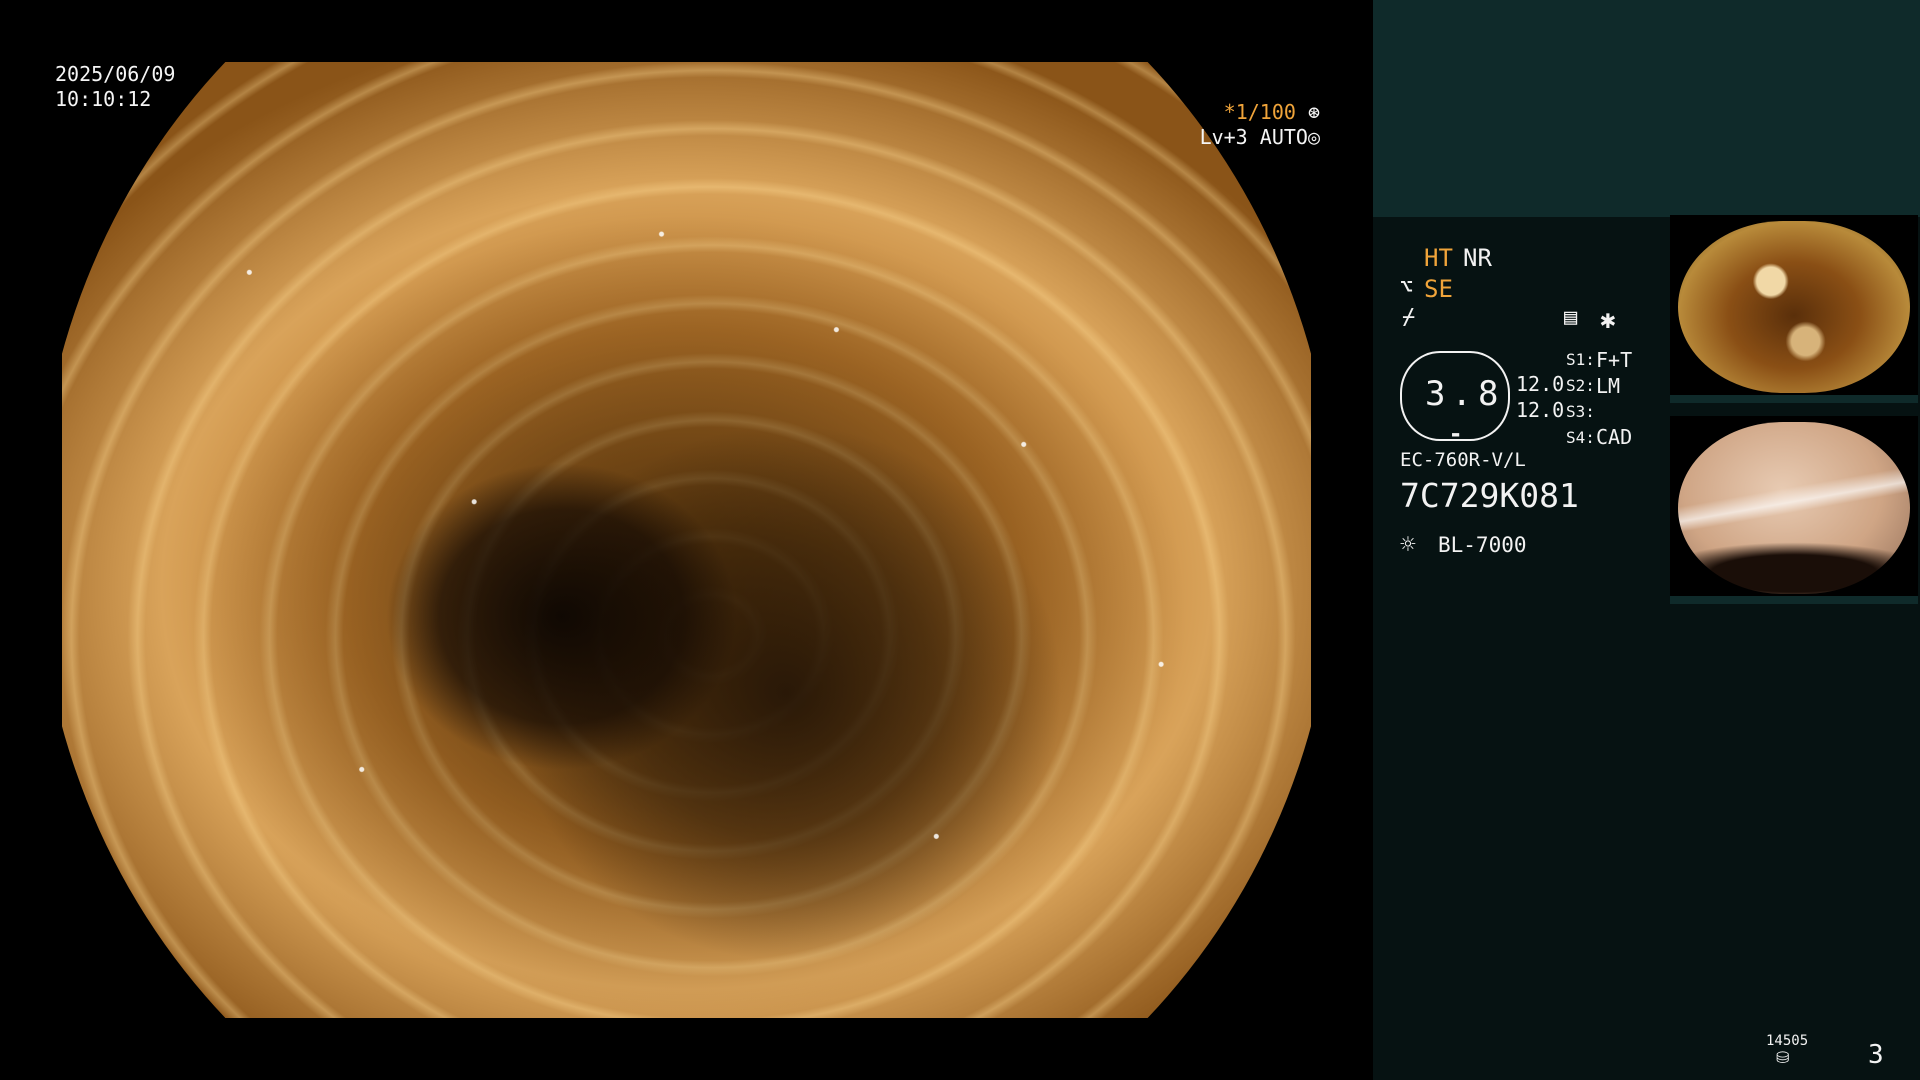 This screenshot has width=1920, height=1080. I want to click on mode-ht: HT, so click(1438, 258).